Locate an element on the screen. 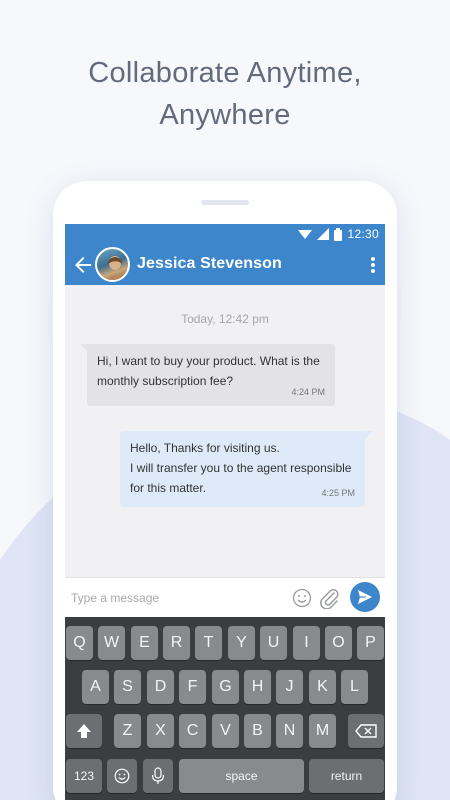 The height and width of the screenshot is (800, 450). status-time: 12:30 is located at coordinates (363, 234).